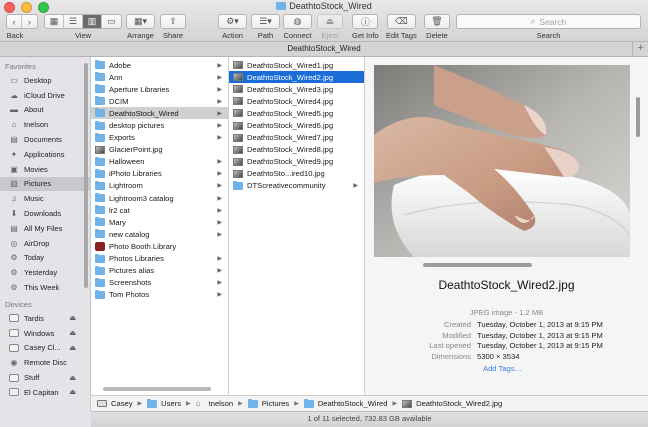 This screenshot has height=427, width=648. I want to click on back-button: ‹, so click(14, 21).